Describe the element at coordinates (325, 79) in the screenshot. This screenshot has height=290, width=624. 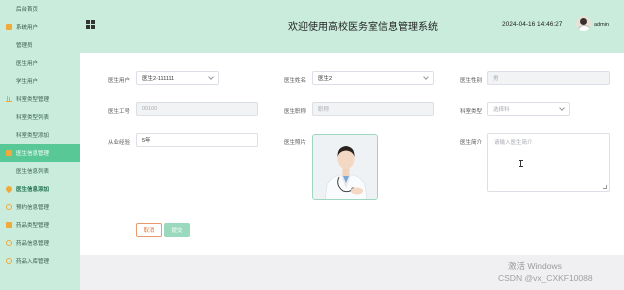
I see `doctor-name-value: 医生2` at that location.